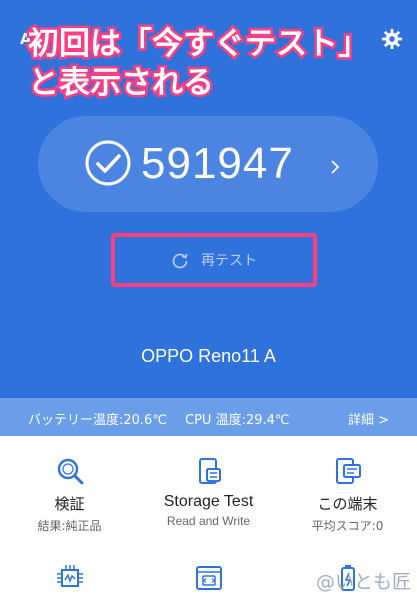 This screenshot has height=600, width=417. I want to click on storage-test-tile: Storage Test Read and Write, so click(208, 492).